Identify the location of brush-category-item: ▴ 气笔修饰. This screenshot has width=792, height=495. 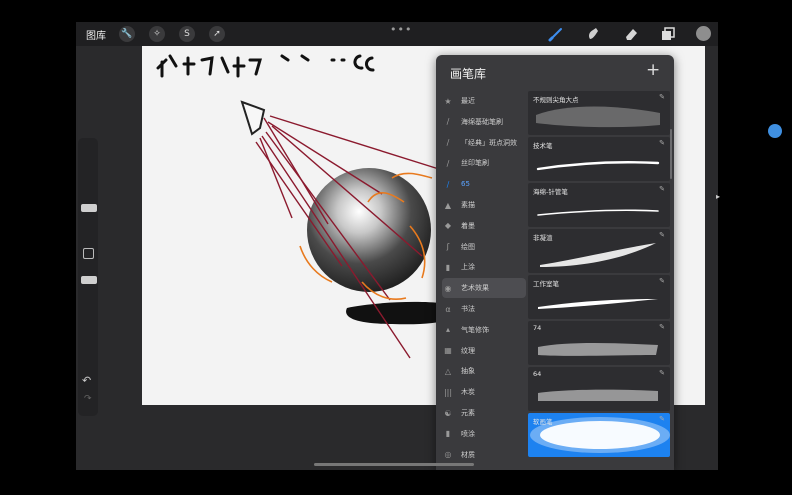
(484, 330).